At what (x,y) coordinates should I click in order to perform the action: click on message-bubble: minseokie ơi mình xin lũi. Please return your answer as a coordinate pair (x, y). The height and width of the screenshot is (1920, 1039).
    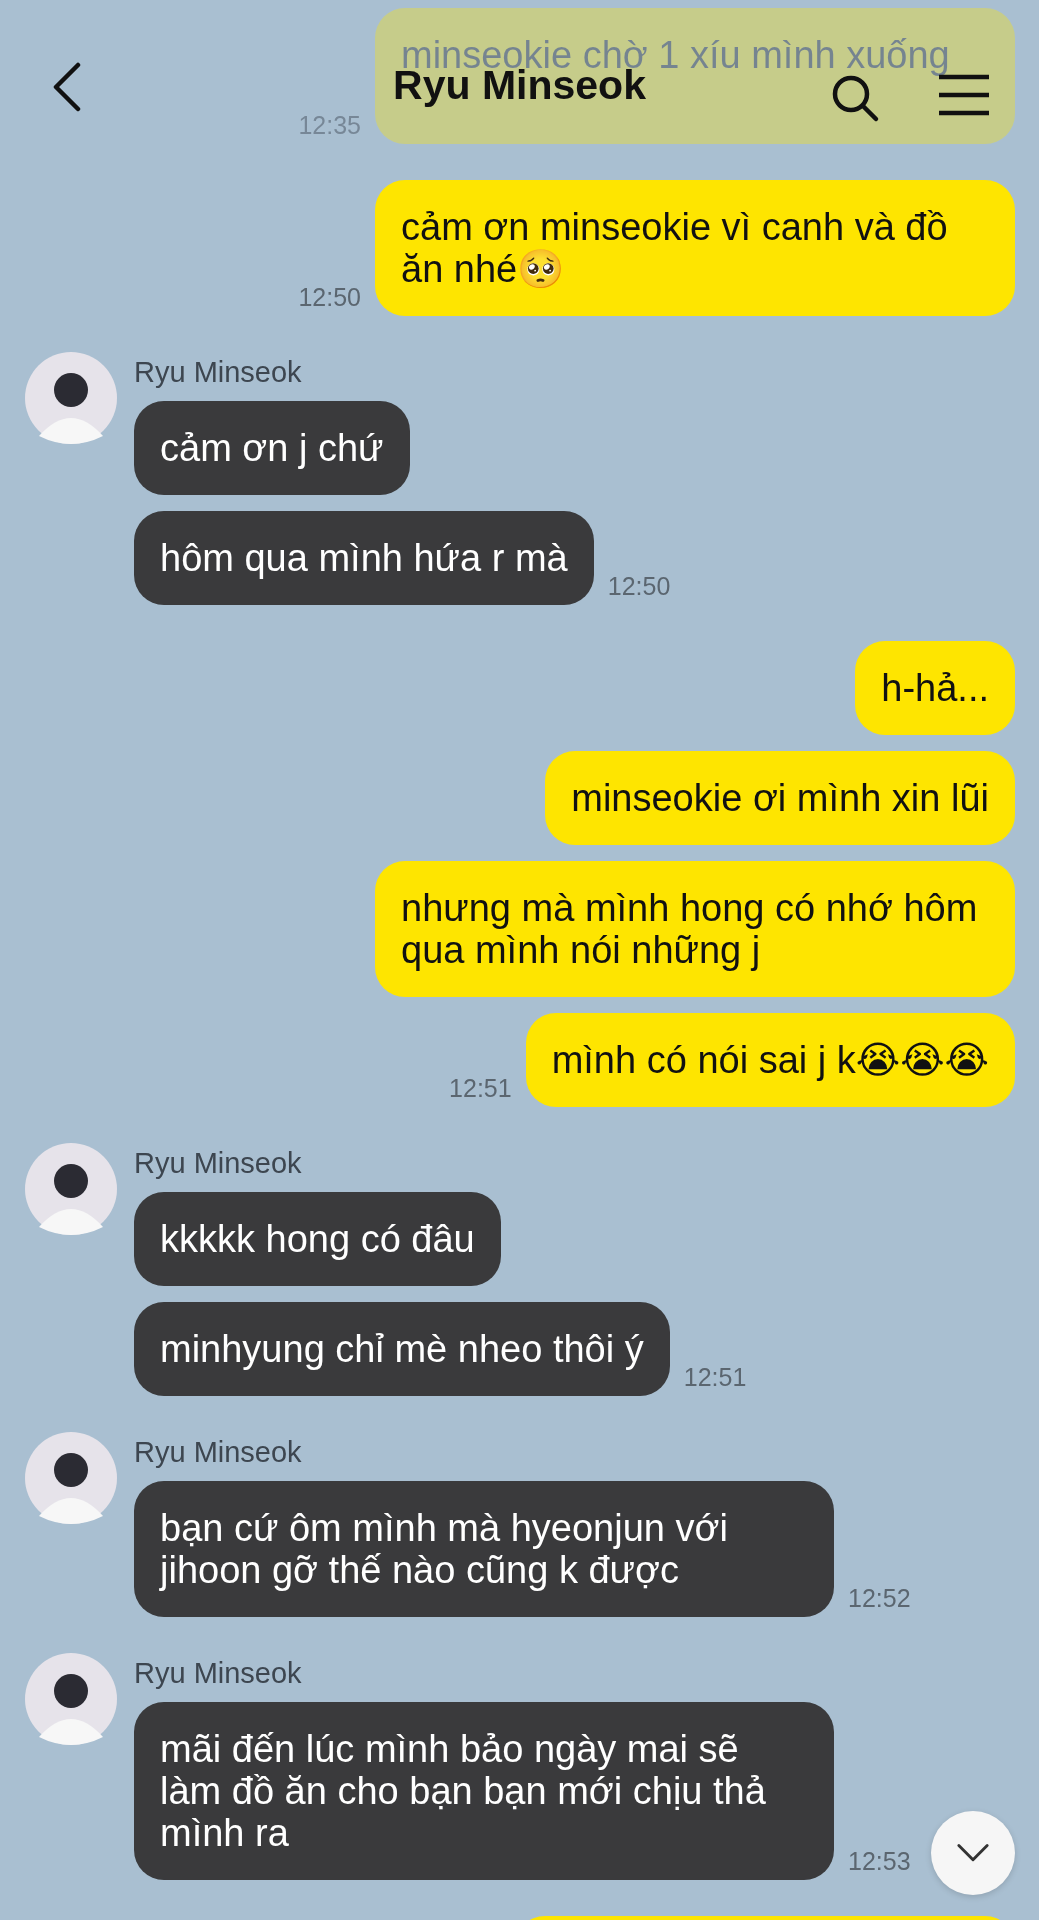
    Looking at the image, I should click on (780, 798).